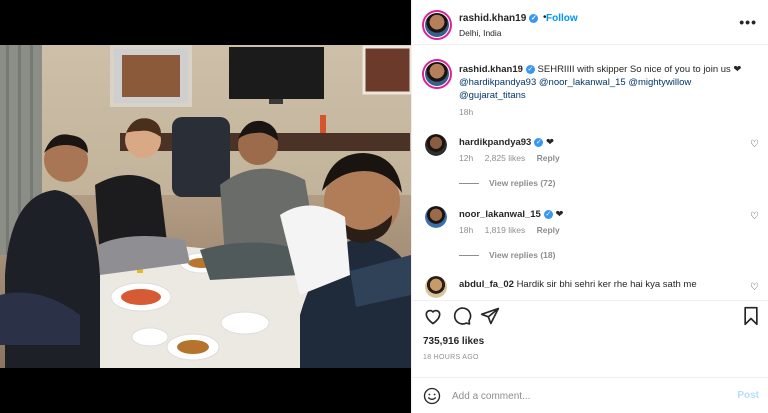 Image resolution: width=768 pixels, height=413 pixels. Describe the element at coordinates (562, 18) in the screenshot. I see `follow-button: Follow` at that location.